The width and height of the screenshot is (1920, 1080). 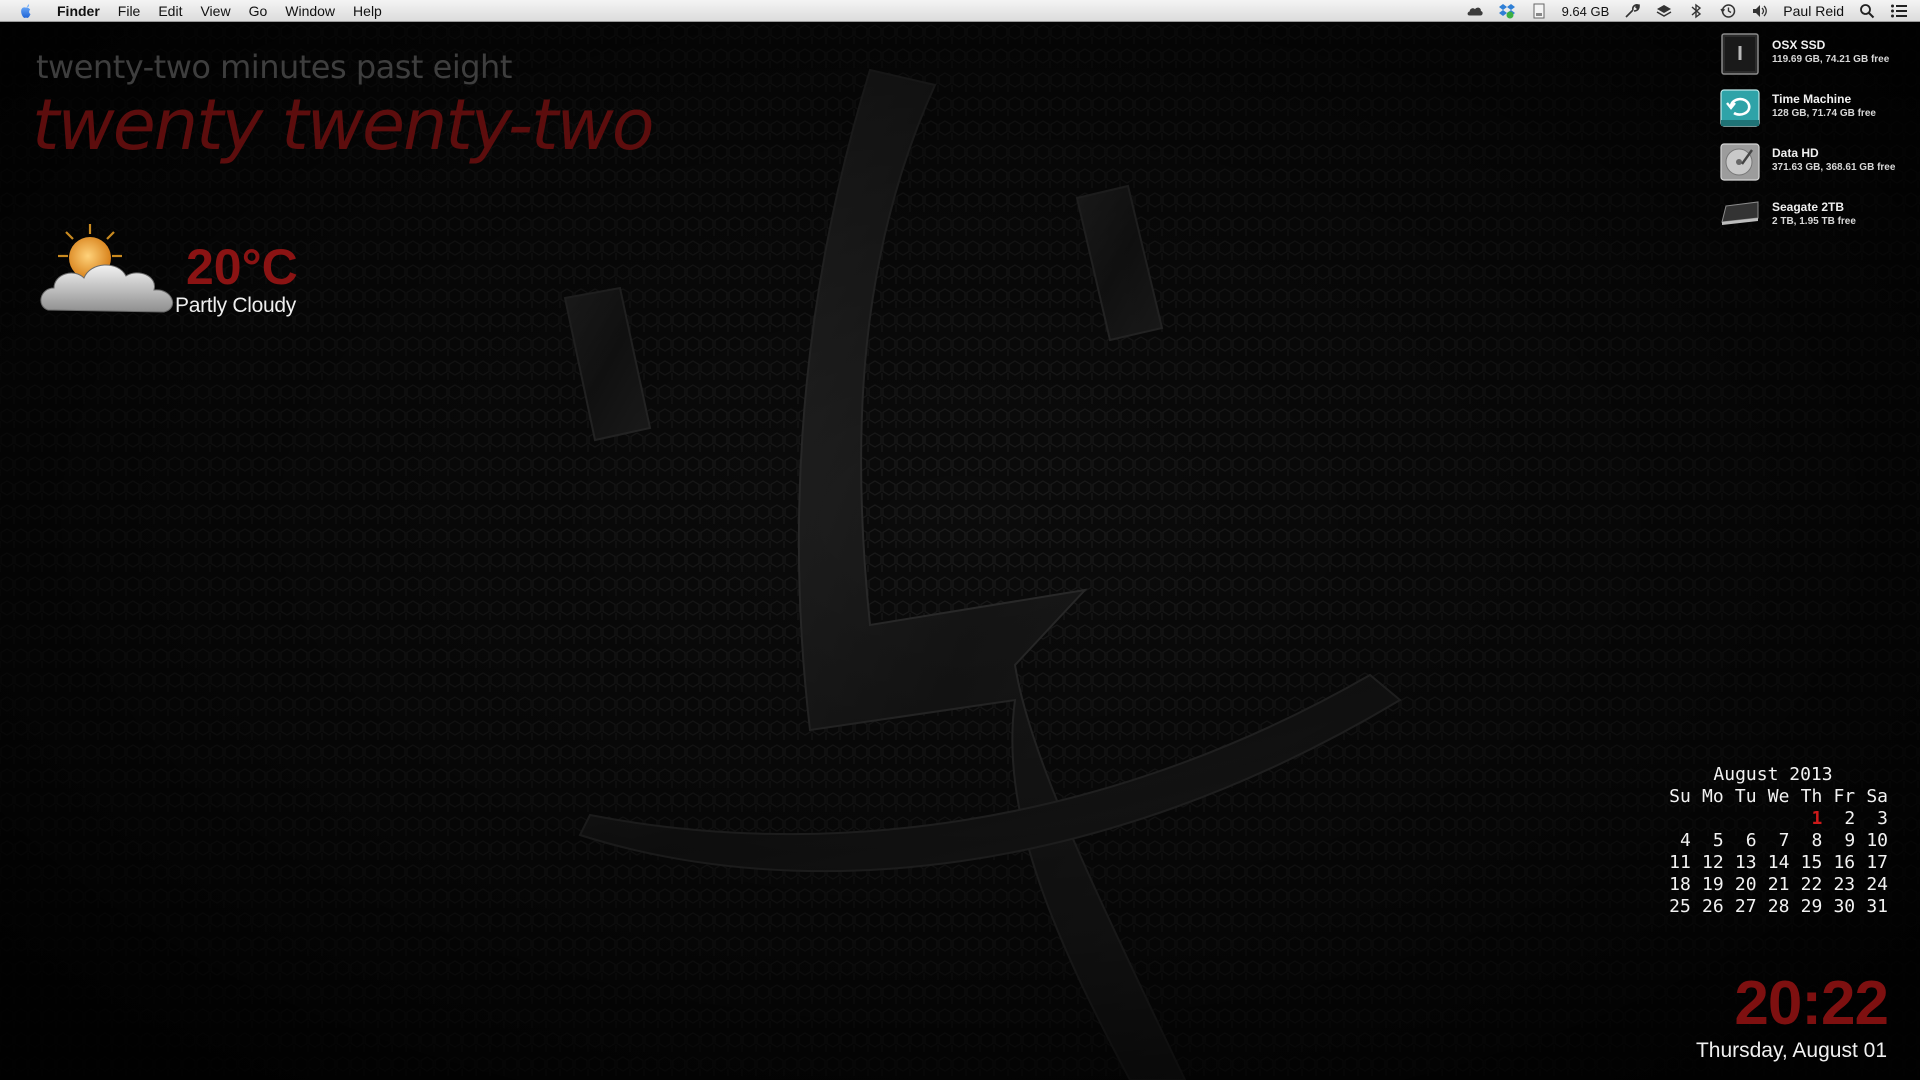 I want to click on digital-clock-date: Thursday, August 01, so click(x=1791, y=1050).